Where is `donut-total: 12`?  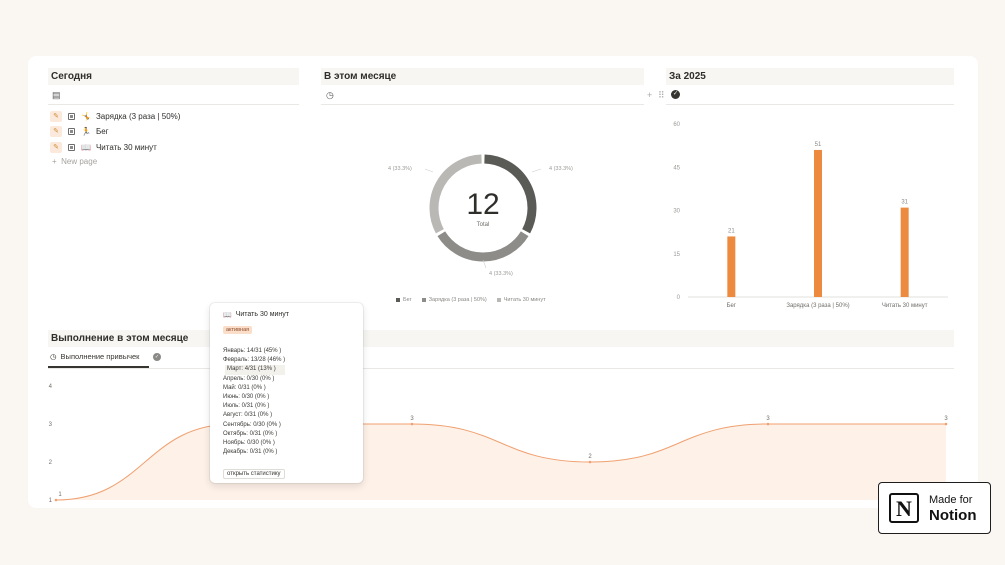
donut-total: 12 is located at coordinates (482, 204).